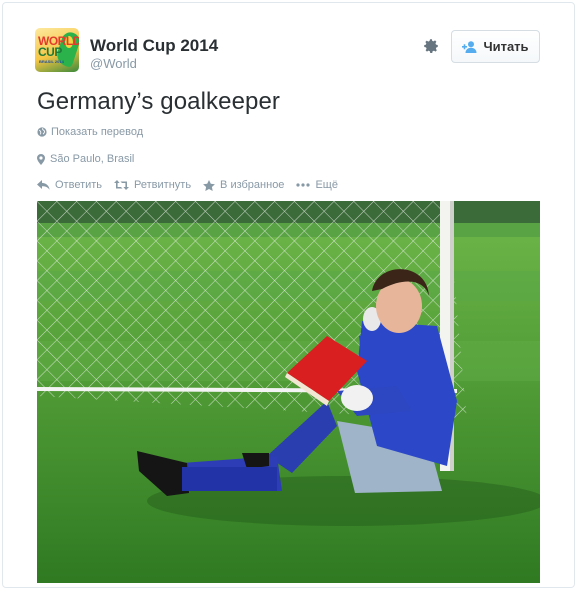  I want to click on reply-button: Ответить, so click(69, 185).